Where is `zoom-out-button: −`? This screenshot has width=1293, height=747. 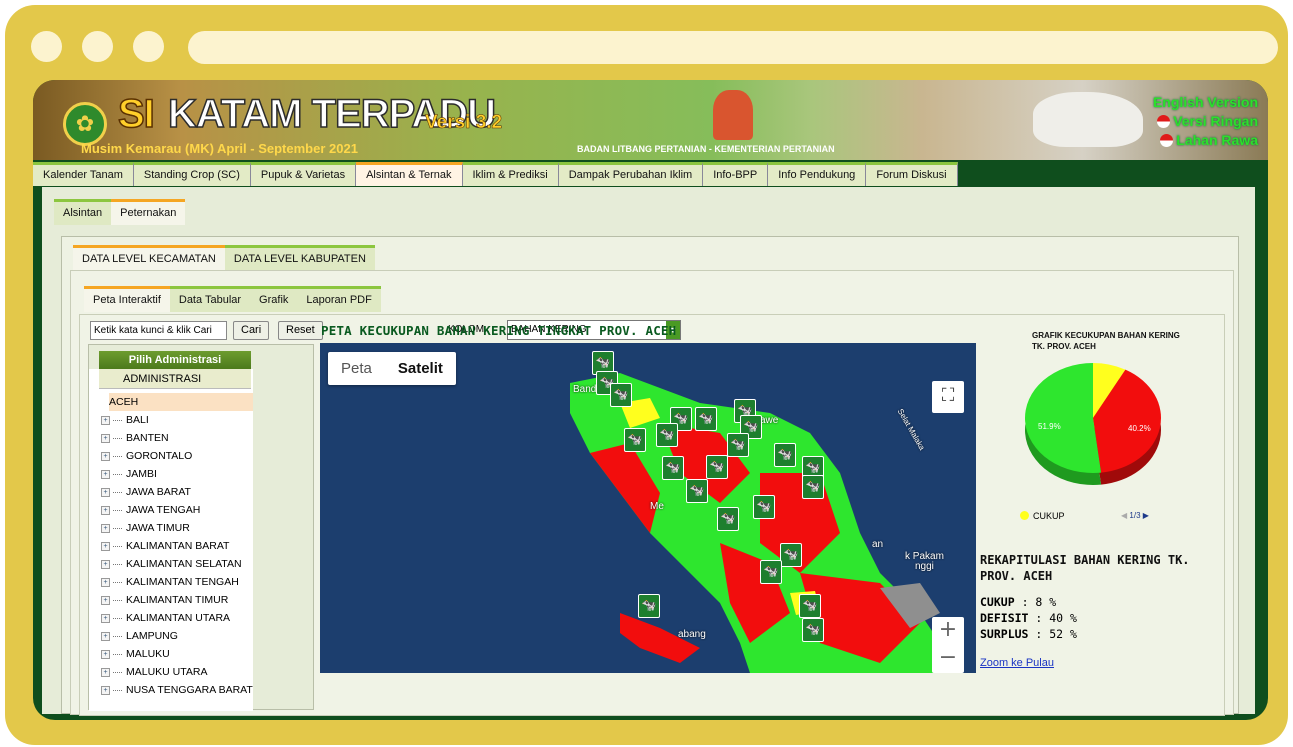
zoom-out-button: − is located at coordinates (948, 659).